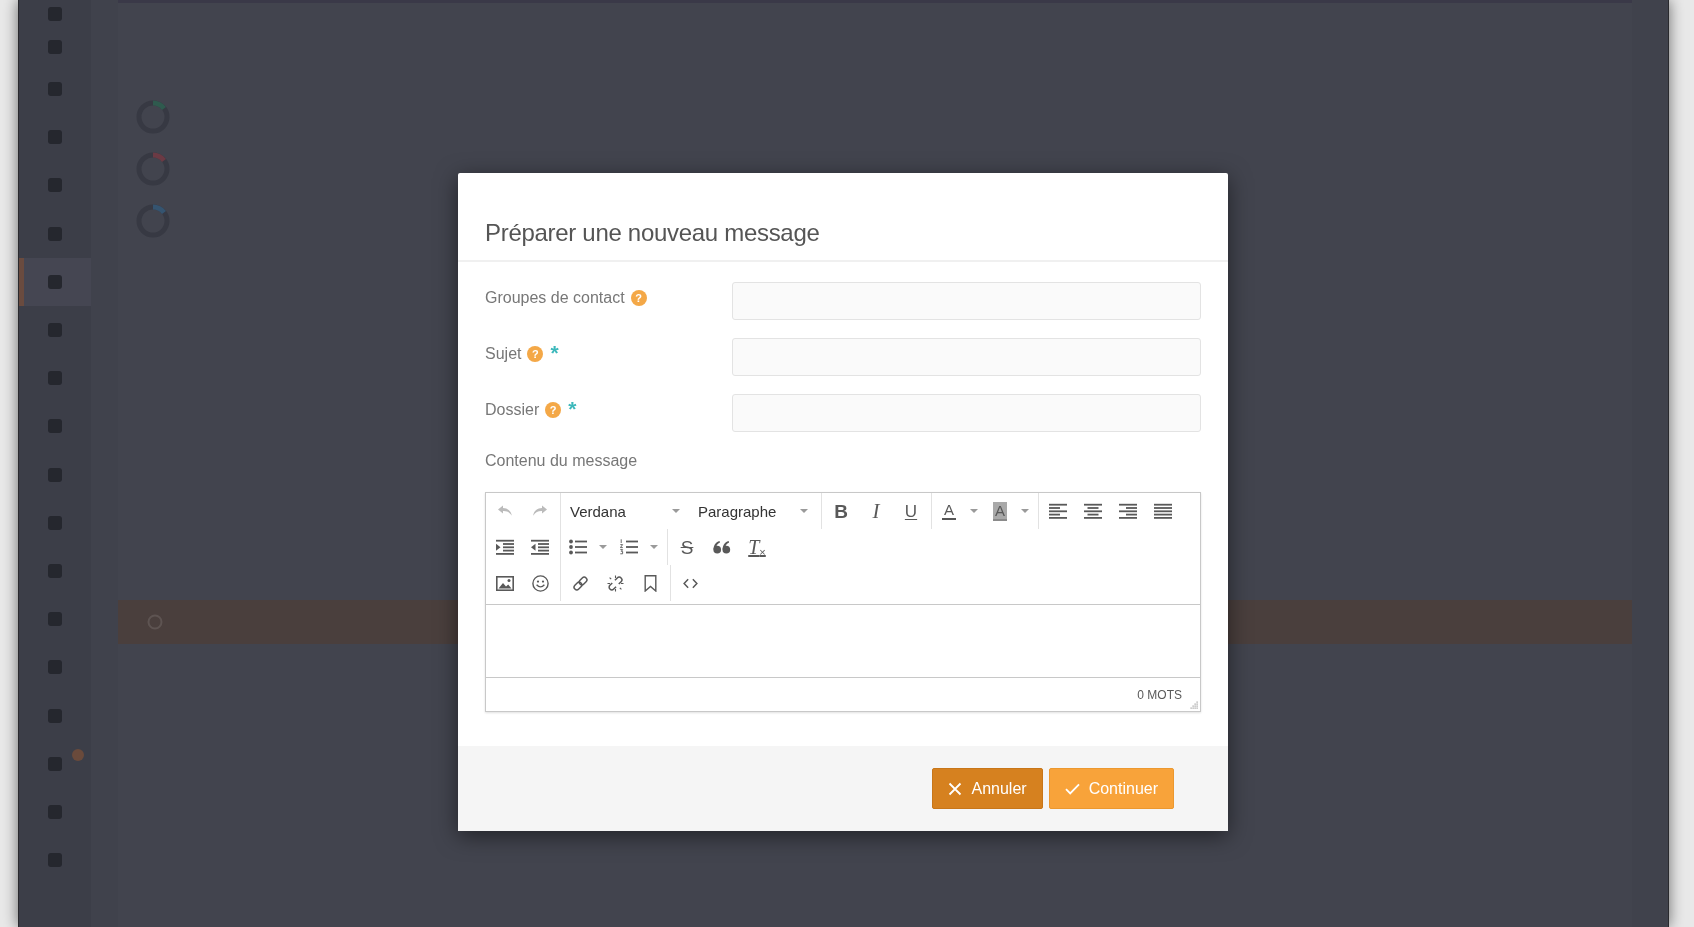 Image resolution: width=1694 pixels, height=927 pixels. What do you see at coordinates (626, 511) in the screenshot?
I see `font-family-dropdown: Verdana` at bounding box center [626, 511].